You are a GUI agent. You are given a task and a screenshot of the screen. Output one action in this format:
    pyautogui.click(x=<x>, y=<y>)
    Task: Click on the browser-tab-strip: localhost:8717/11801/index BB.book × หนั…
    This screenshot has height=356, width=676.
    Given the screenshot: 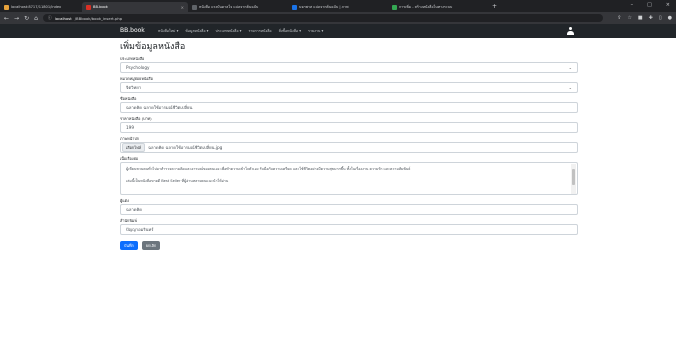 What is the action you would take?
    pyautogui.click(x=338, y=6)
    